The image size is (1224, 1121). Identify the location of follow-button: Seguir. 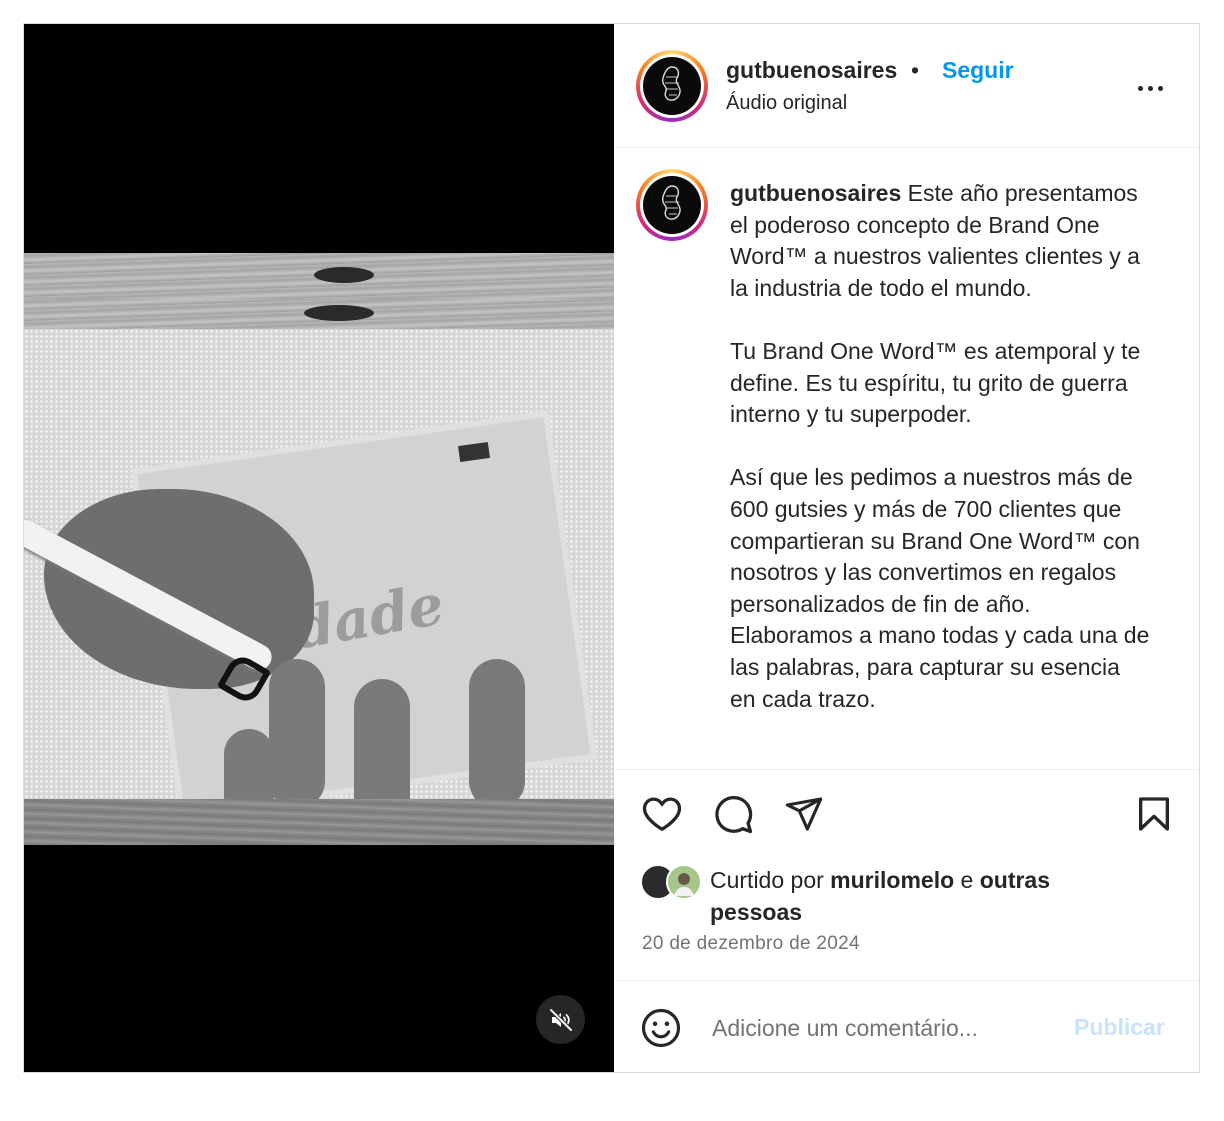
(978, 70).